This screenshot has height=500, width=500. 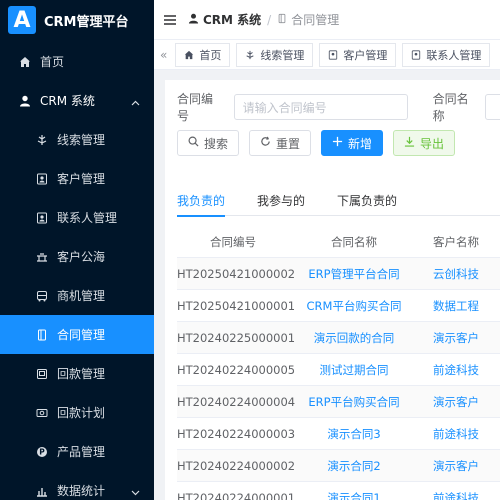 What do you see at coordinates (288, 143) in the screenshot?
I see `reset-button-label: 重置` at bounding box center [288, 143].